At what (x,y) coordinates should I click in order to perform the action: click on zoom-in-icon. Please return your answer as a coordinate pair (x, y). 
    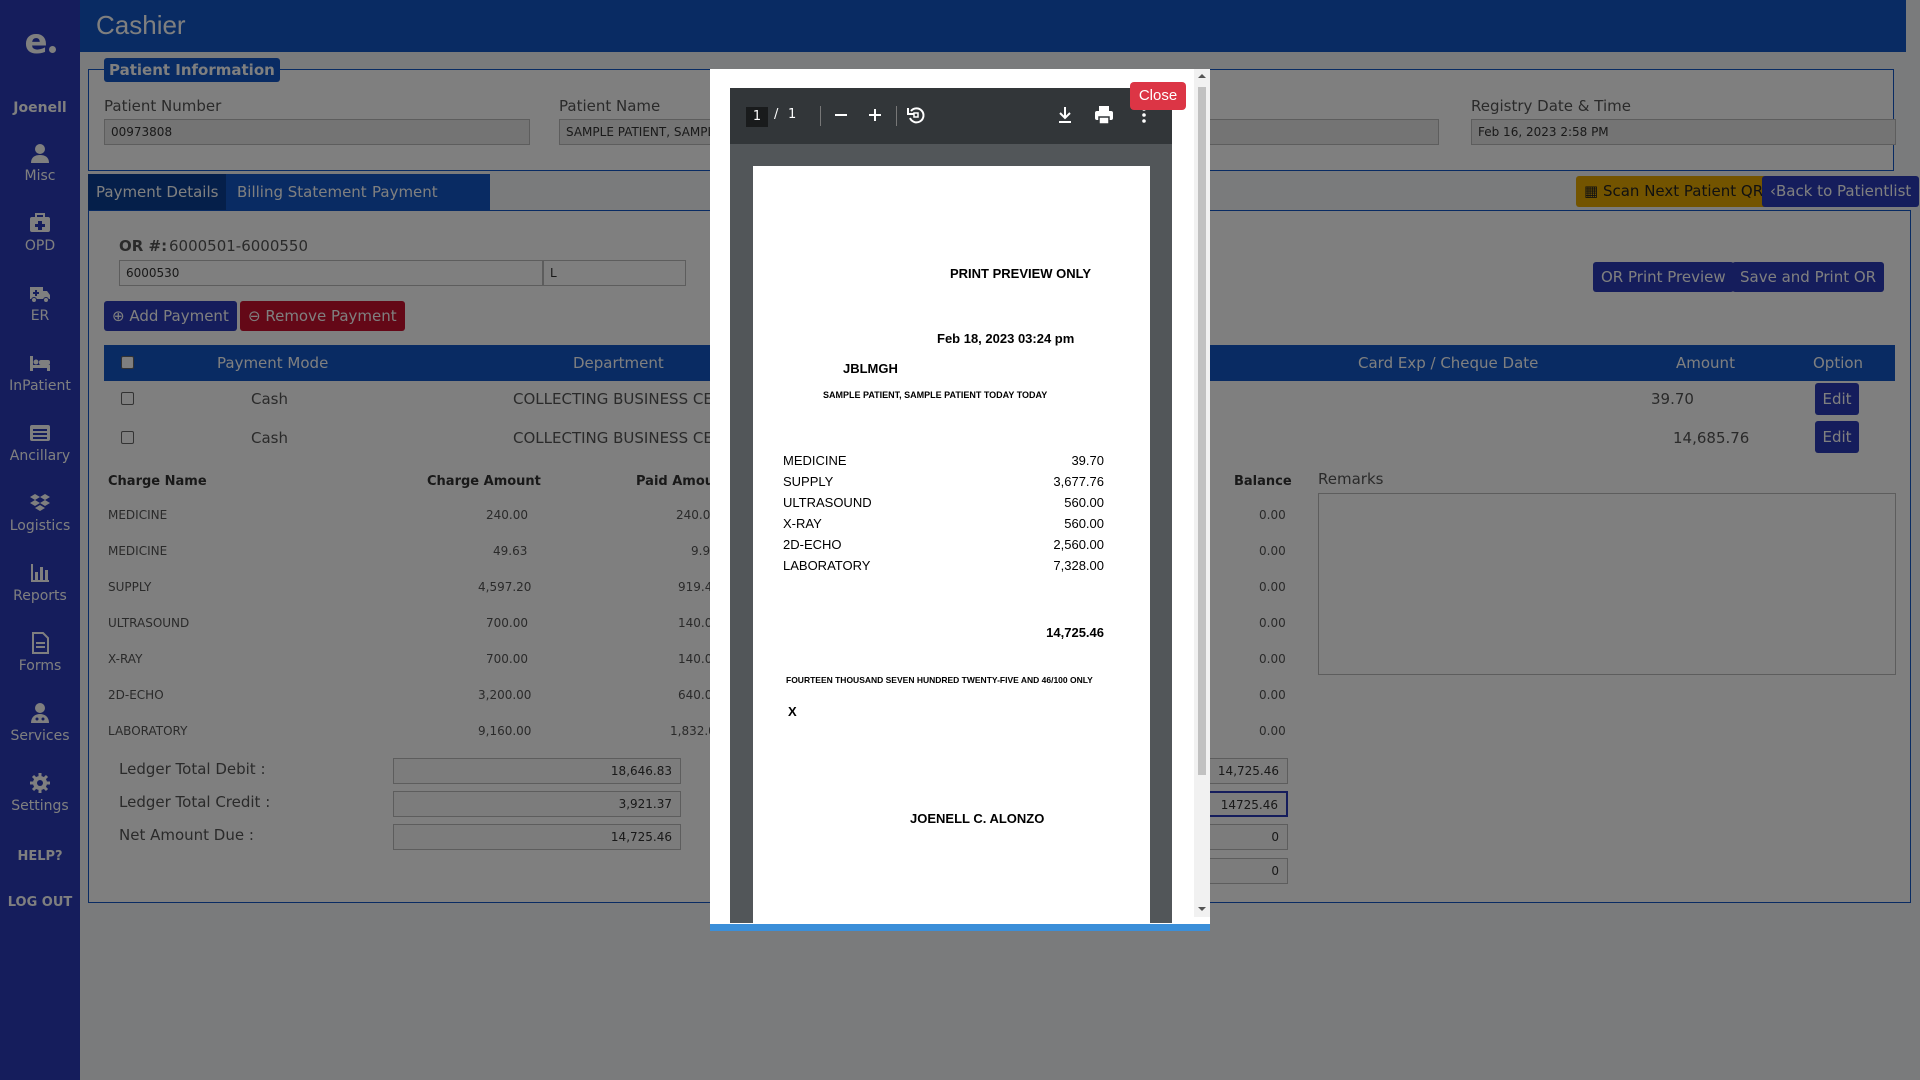
    Looking at the image, I should click on (875, 115).